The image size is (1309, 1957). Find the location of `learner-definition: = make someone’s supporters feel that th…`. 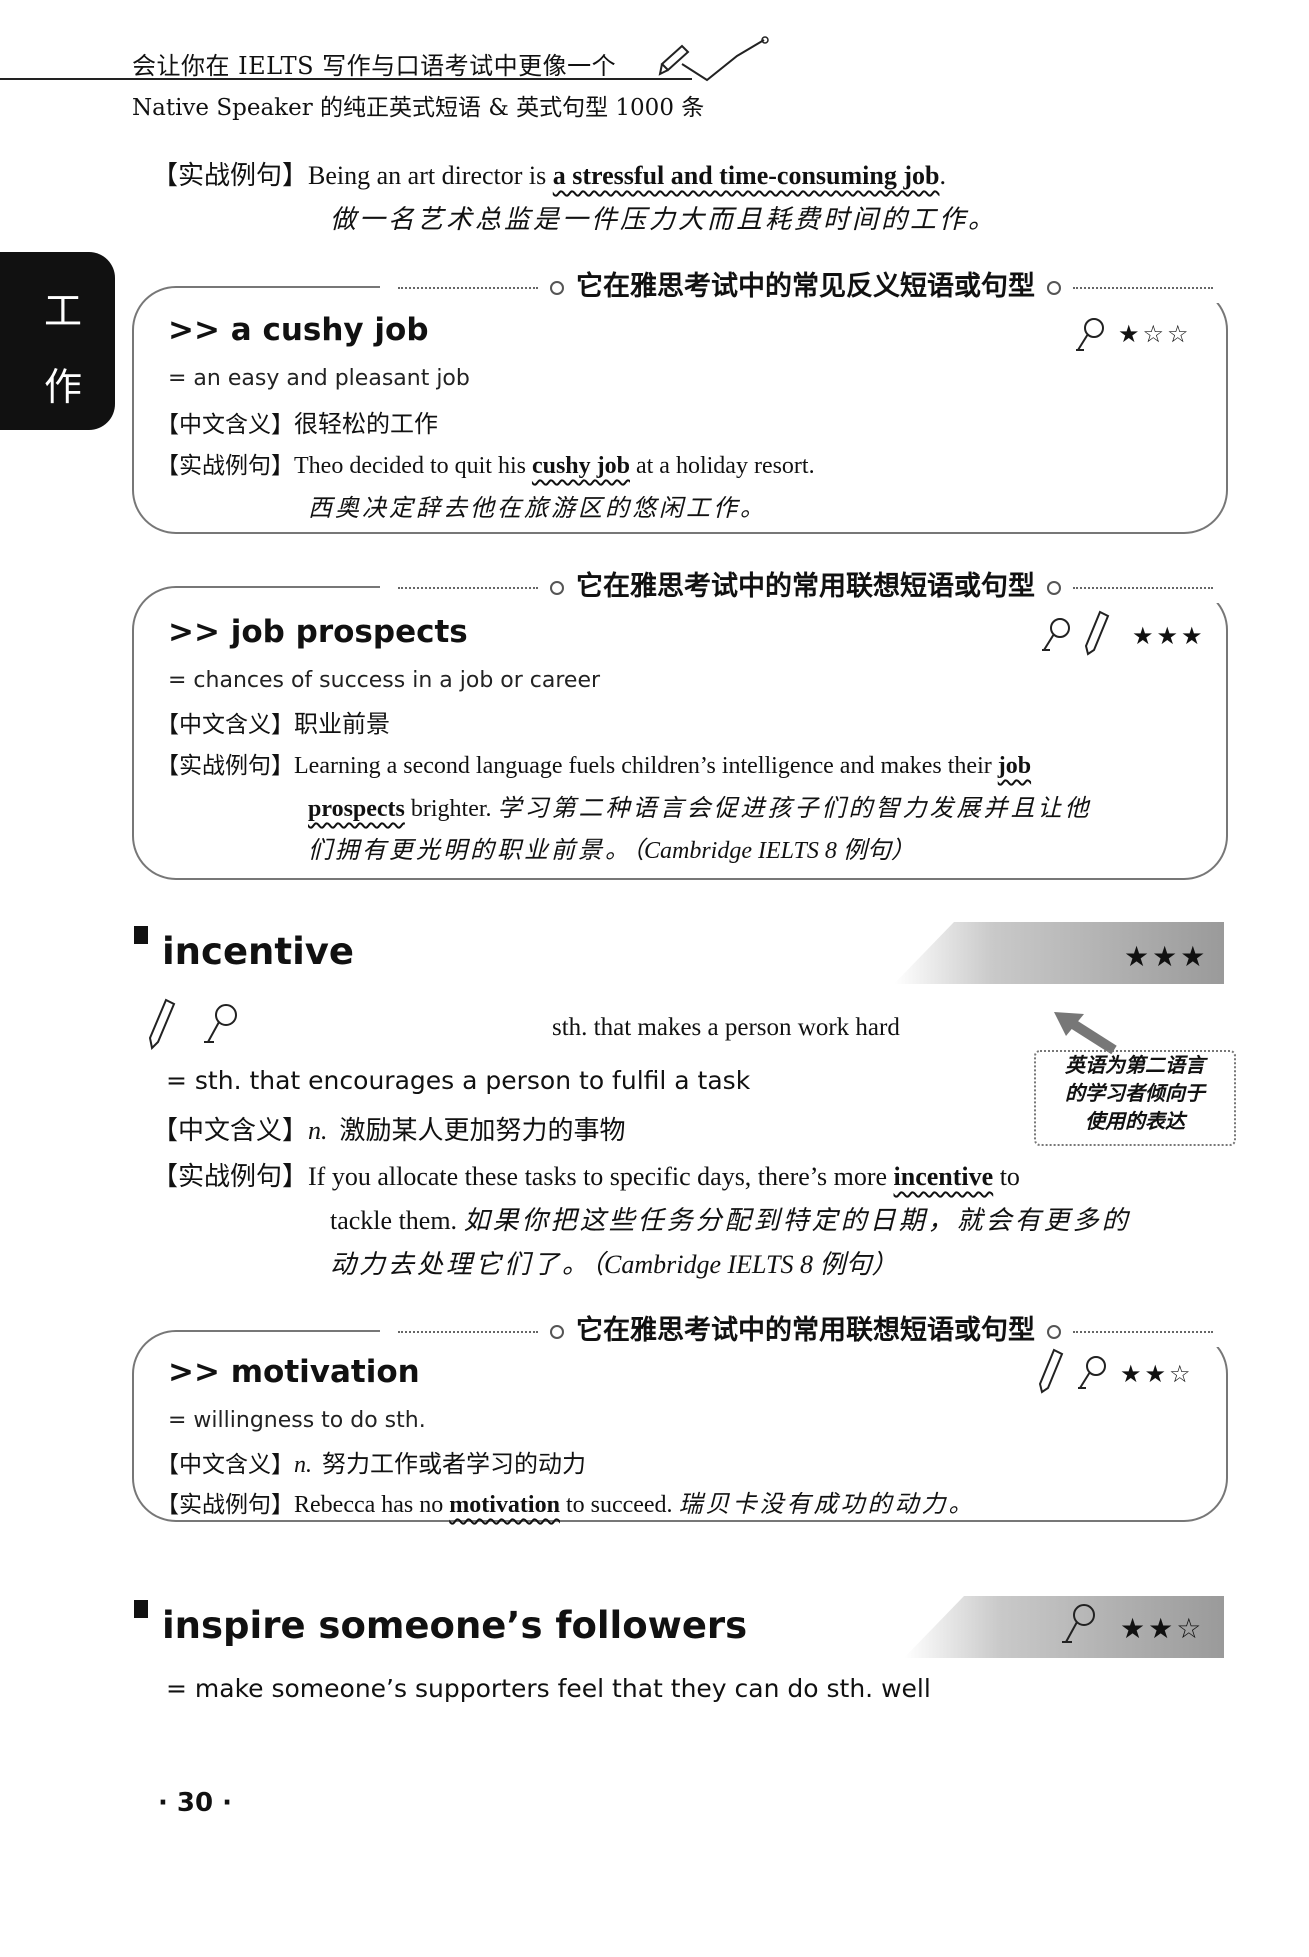

learner-definition: = make someone’s supporters feel that th… is located at coordinates (548, 1688).